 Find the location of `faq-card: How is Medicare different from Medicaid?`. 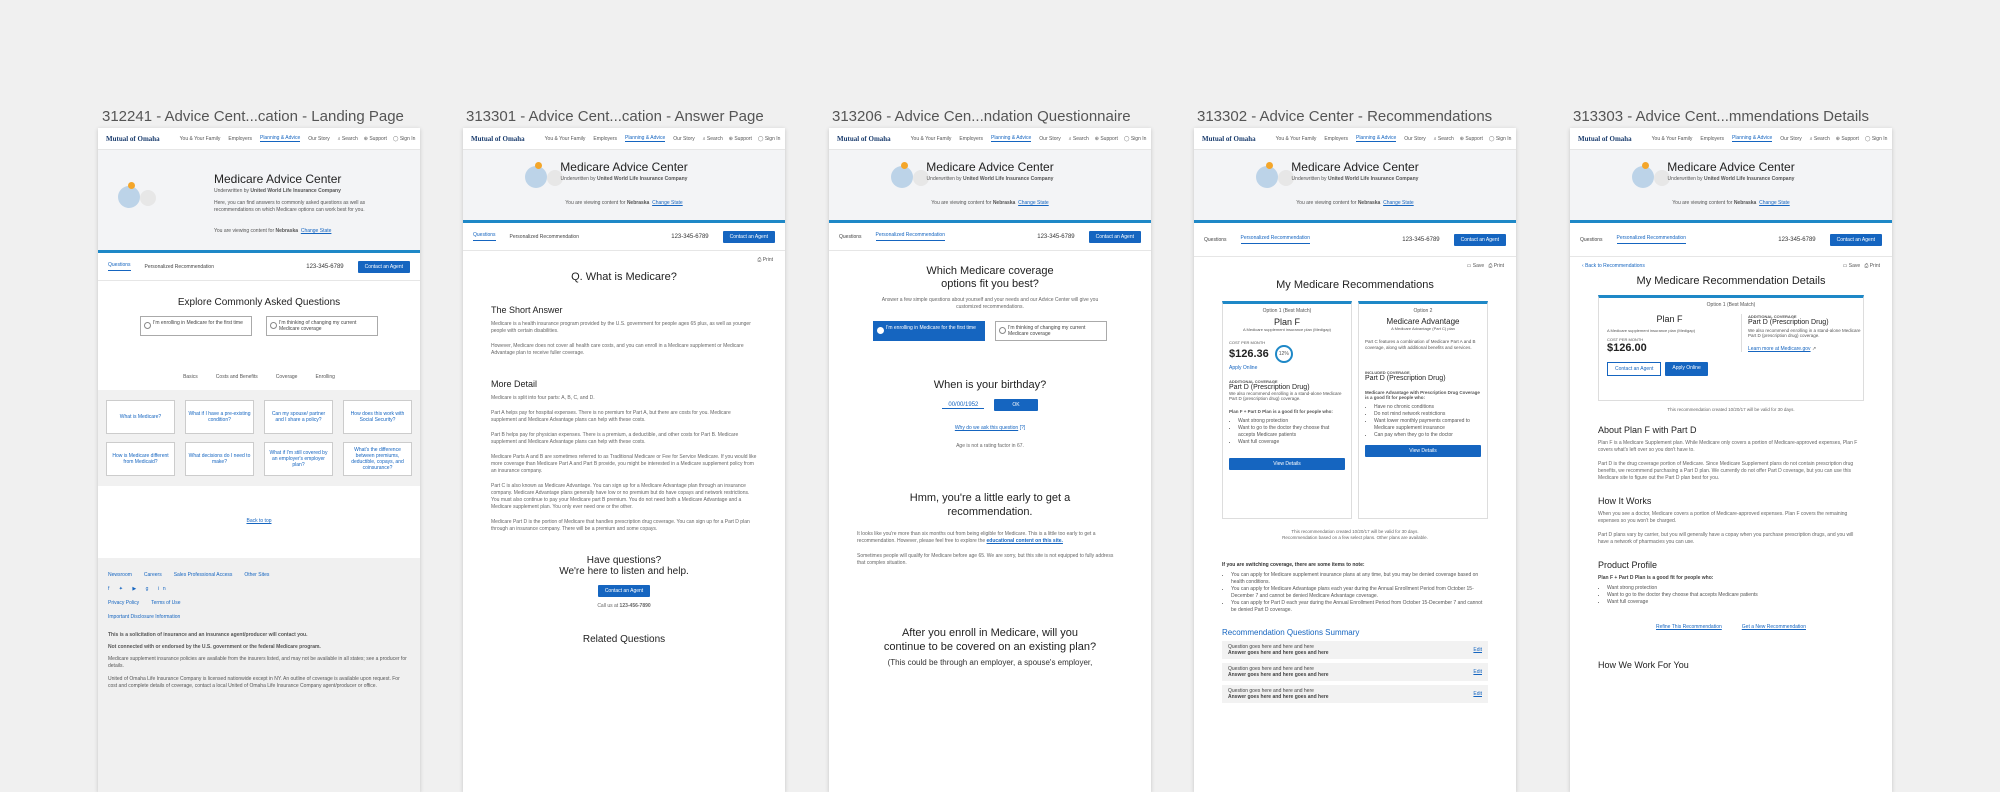

faq-card: How is Medicare different from Medicaid? is located at coordinates (140, 459).